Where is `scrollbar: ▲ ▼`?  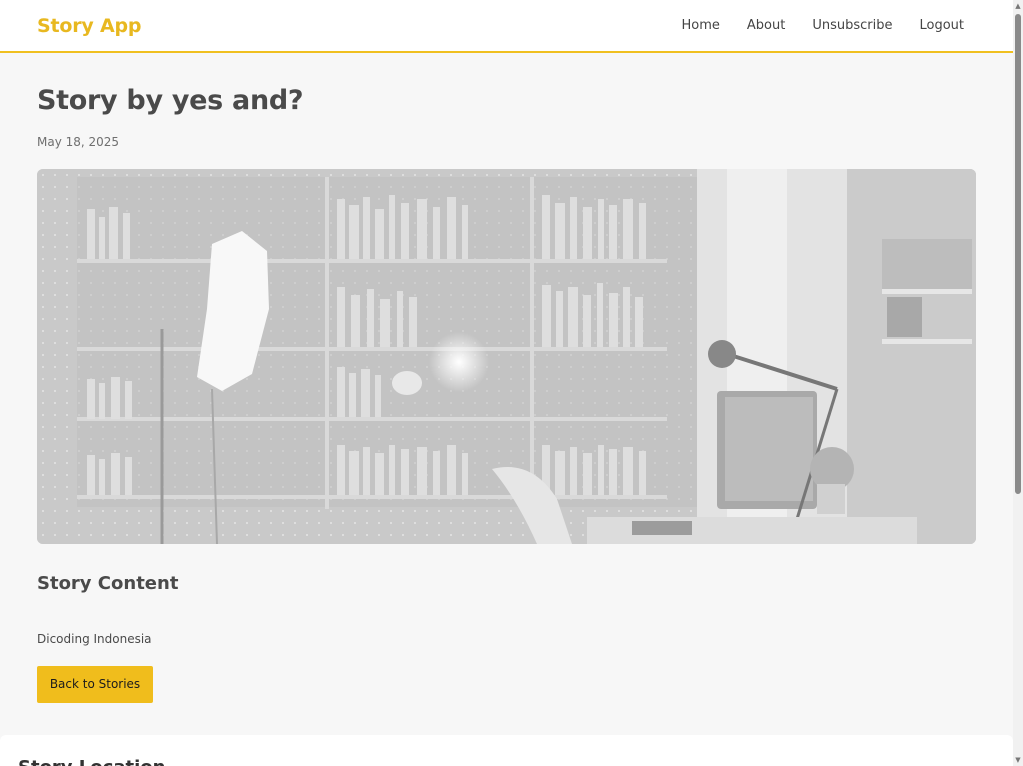
scrollbar: ▲ ▼ is located at coordinates (1018, 383).